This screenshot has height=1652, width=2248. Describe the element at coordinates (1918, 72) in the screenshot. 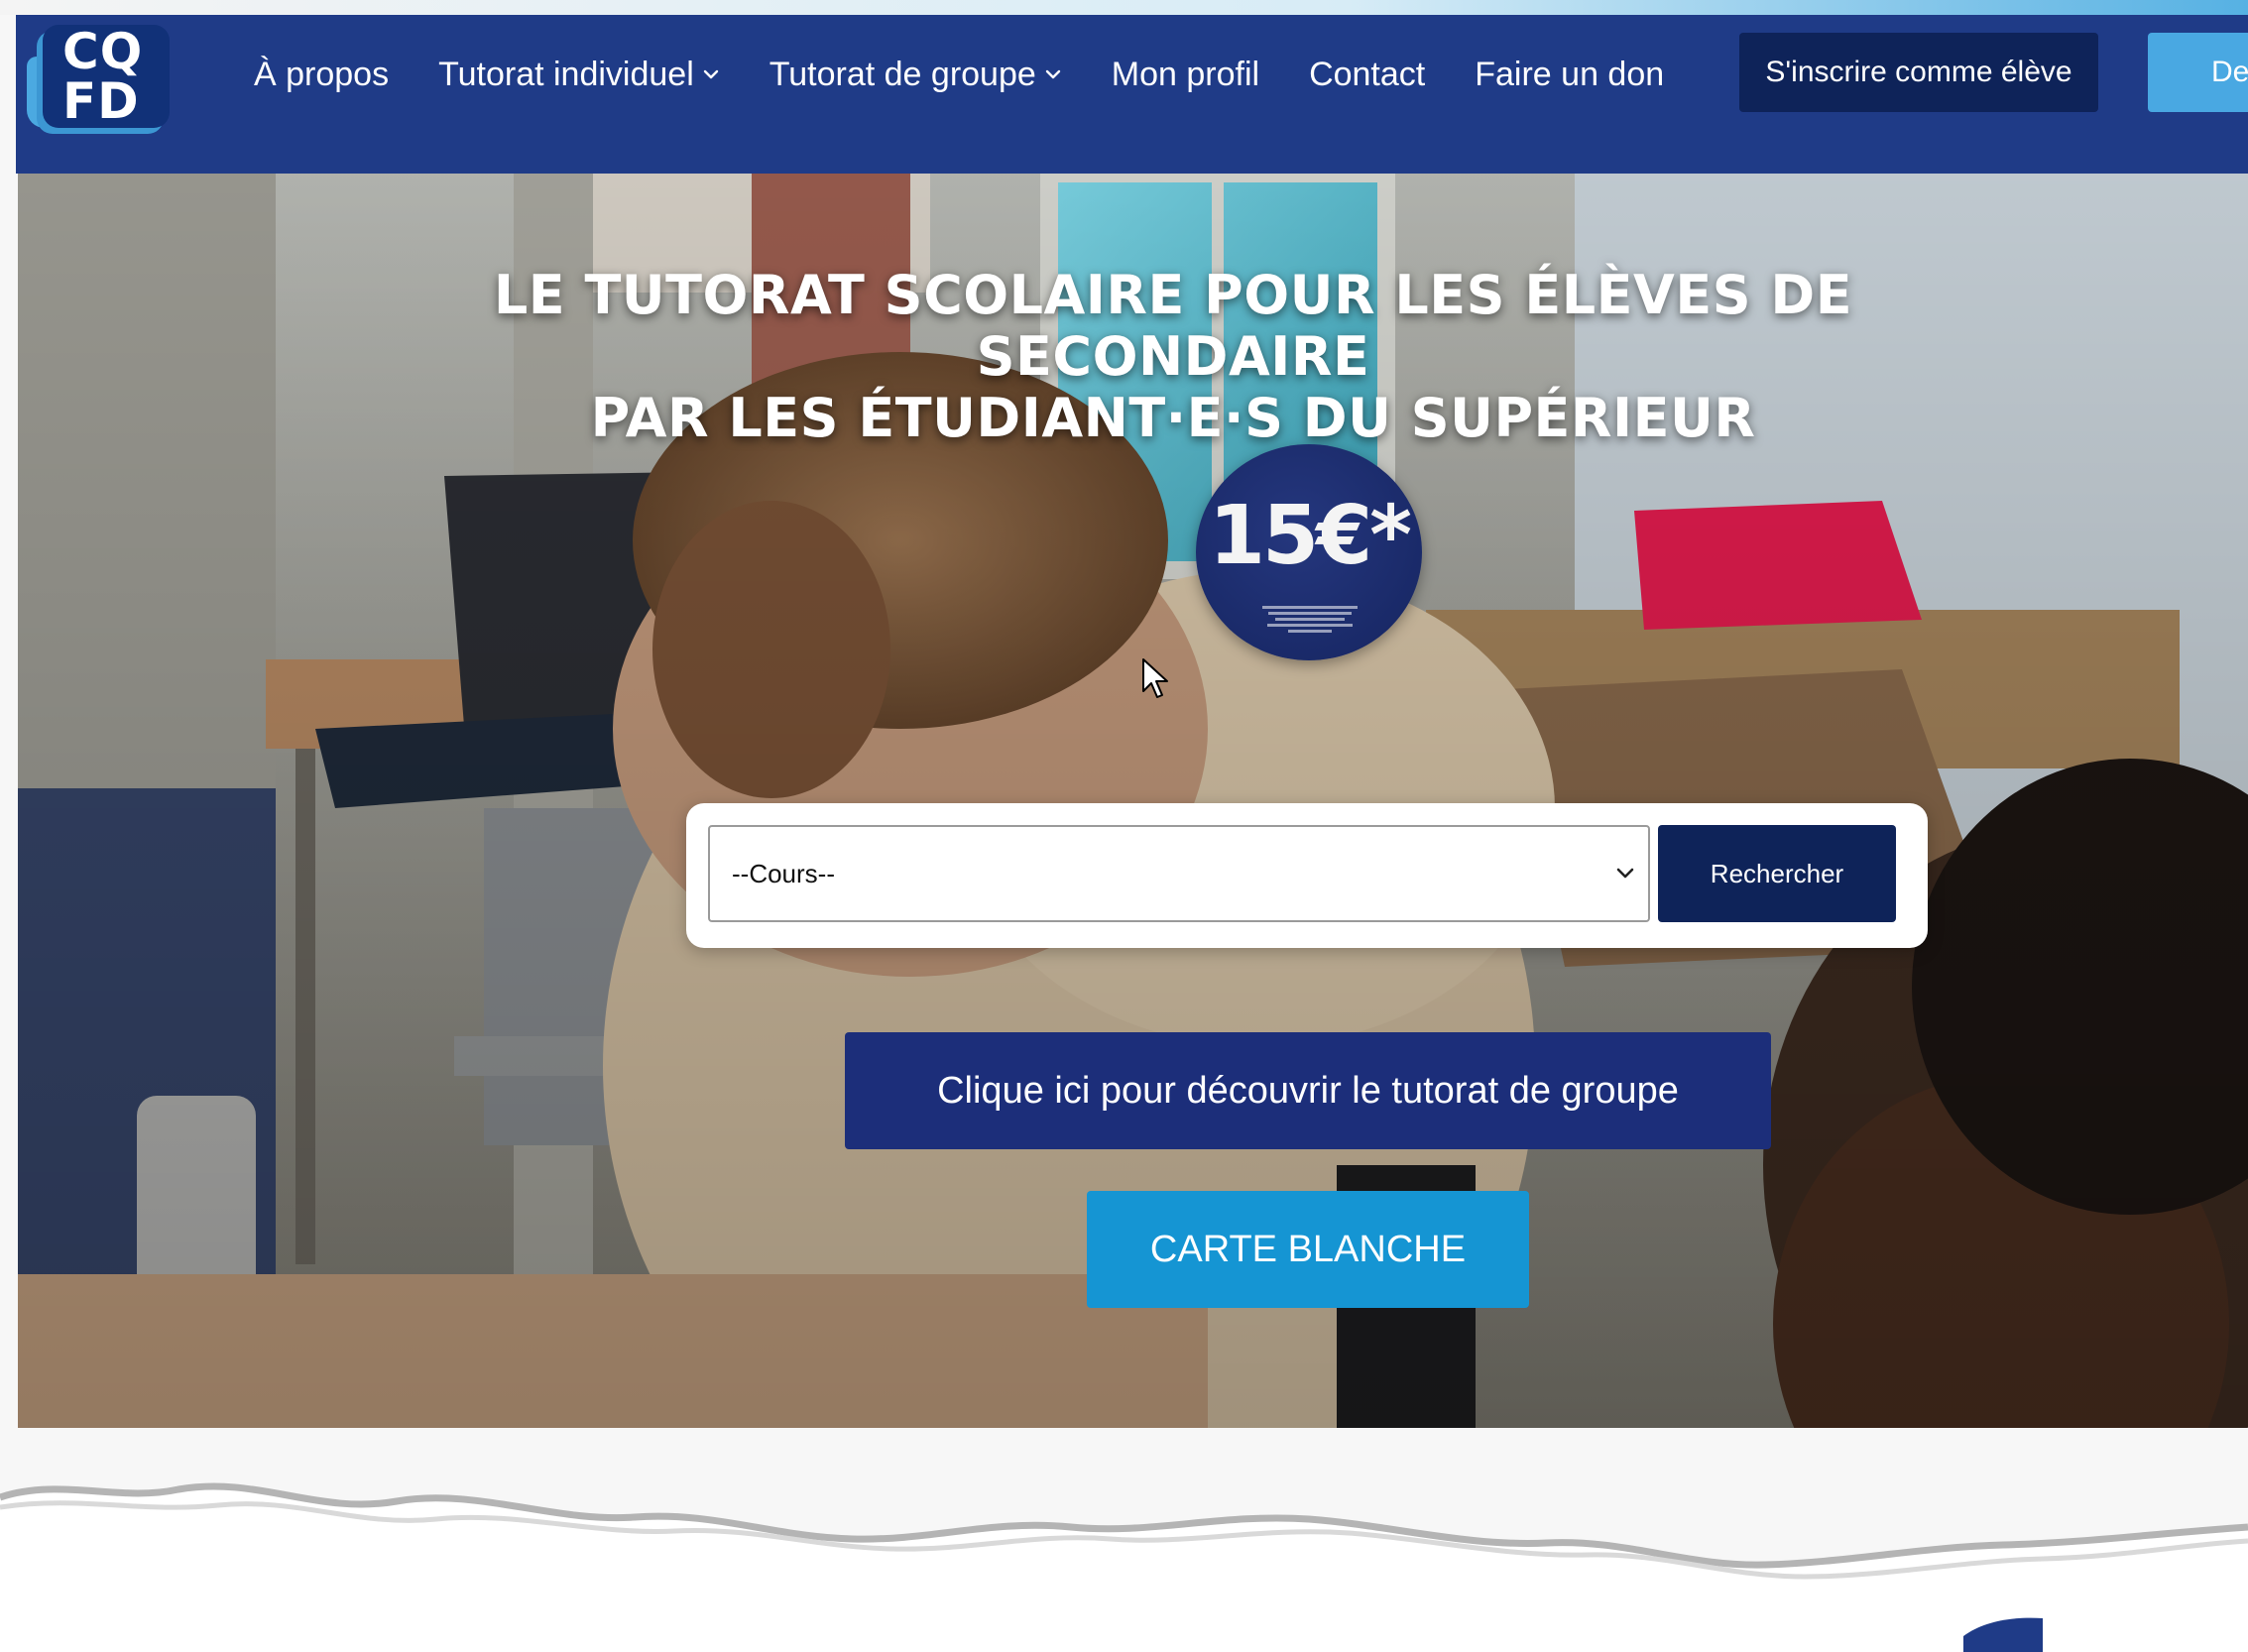

I see `signup-student-button: S'inscrire comme élève` at that location.